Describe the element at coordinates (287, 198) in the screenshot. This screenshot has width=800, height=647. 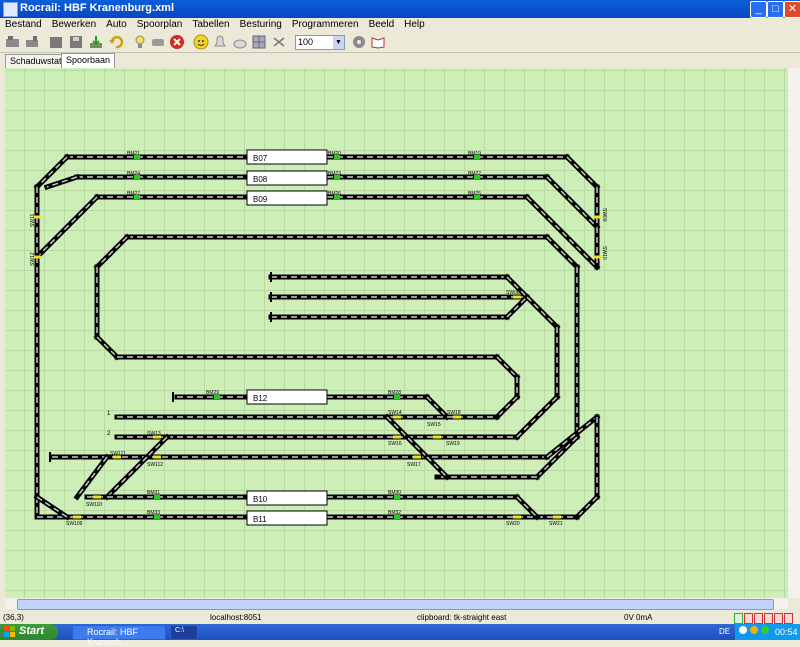
I see `block-b09: B09` at that location.